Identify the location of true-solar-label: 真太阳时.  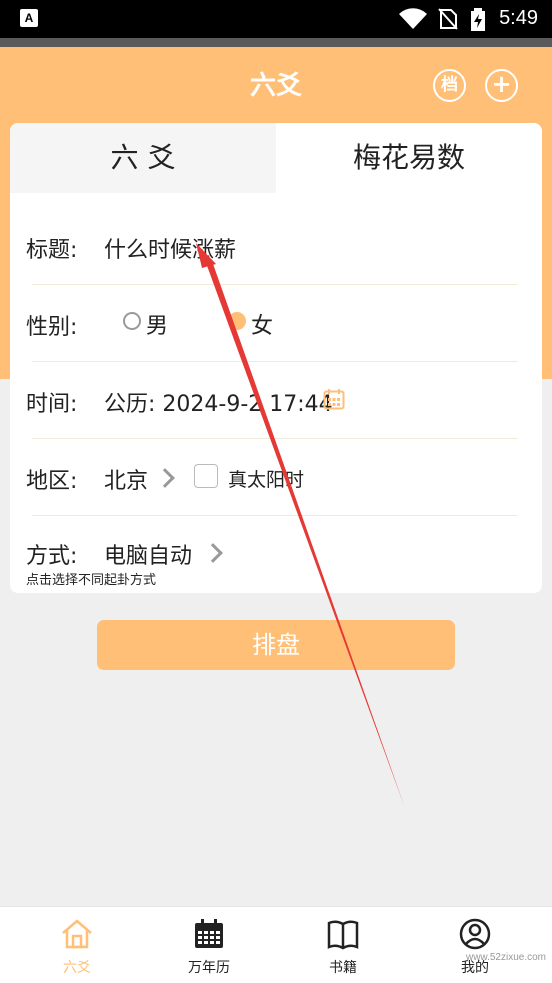
(266, 478).